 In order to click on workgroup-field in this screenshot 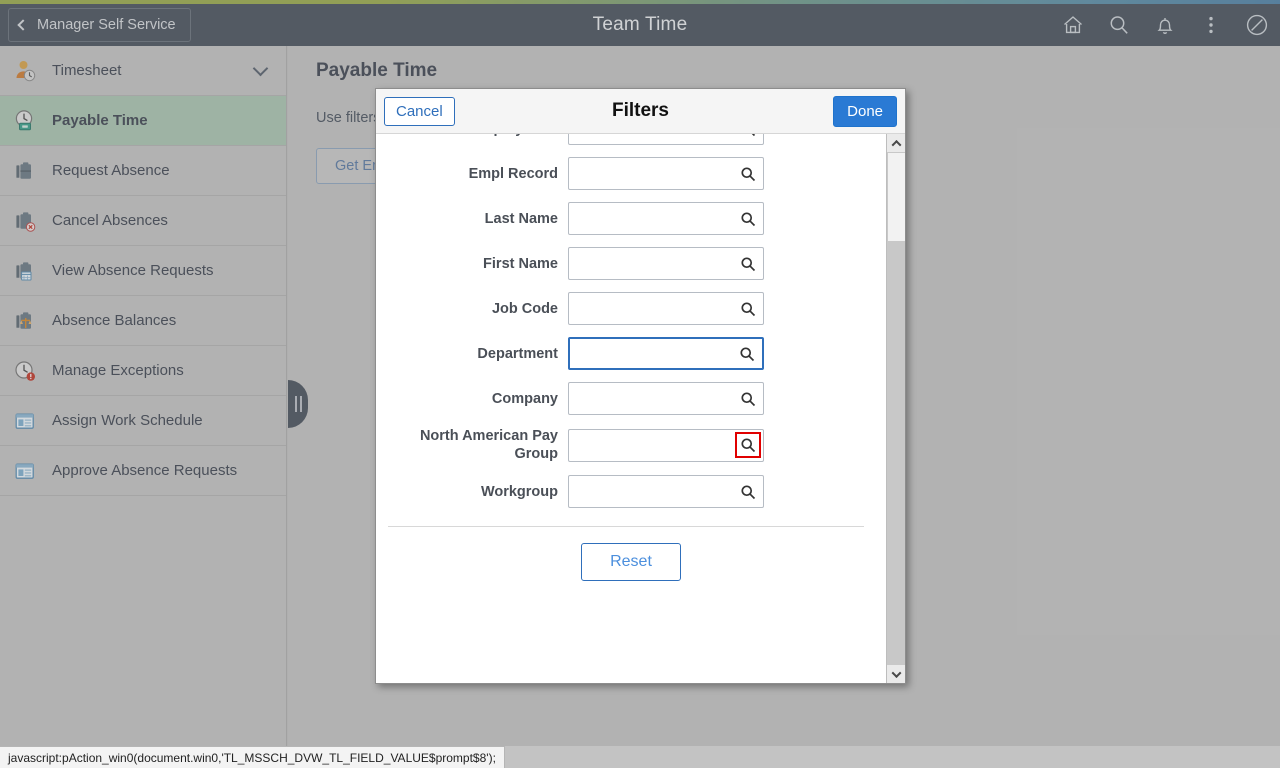, I will do `click(666, 491)`.